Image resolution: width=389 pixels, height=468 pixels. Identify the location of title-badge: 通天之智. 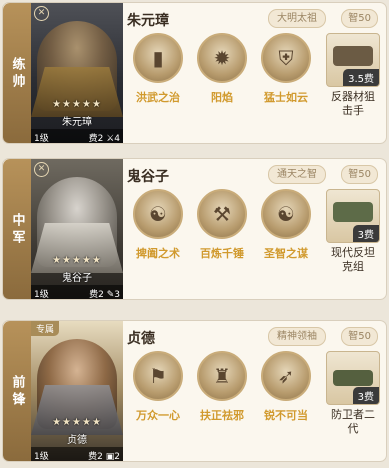
(297, 174).